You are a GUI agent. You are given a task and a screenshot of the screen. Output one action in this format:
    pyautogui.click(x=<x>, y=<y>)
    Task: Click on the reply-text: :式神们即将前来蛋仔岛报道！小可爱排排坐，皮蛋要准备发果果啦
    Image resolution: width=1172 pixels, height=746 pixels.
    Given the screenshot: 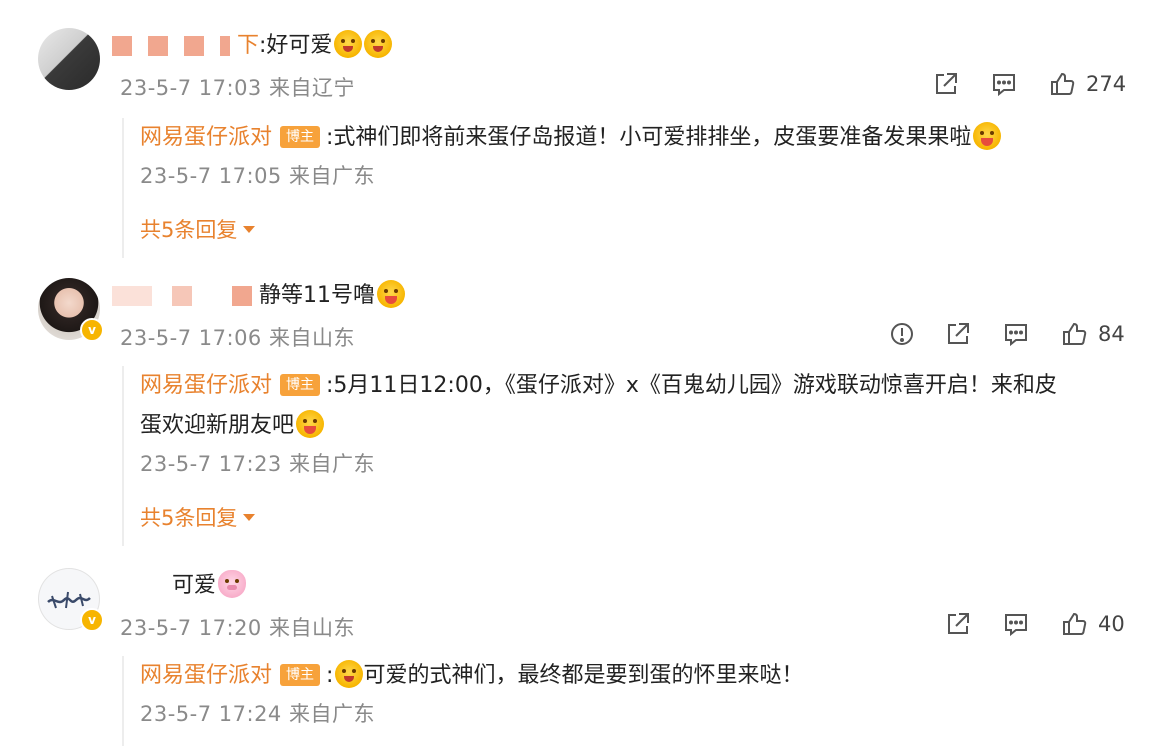 What is the action you would take?
    pyautogui.click(x=649, y=137)
    